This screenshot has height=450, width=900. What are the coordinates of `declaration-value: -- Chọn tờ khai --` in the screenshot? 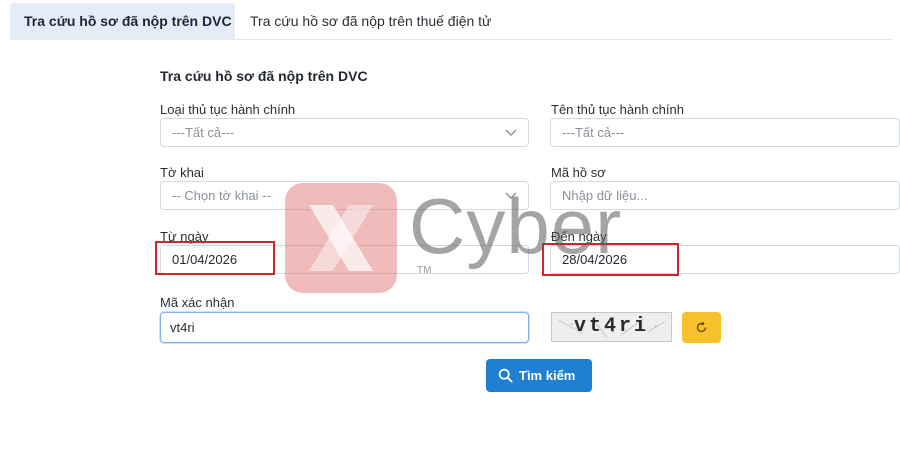 It's located at (221, 195).